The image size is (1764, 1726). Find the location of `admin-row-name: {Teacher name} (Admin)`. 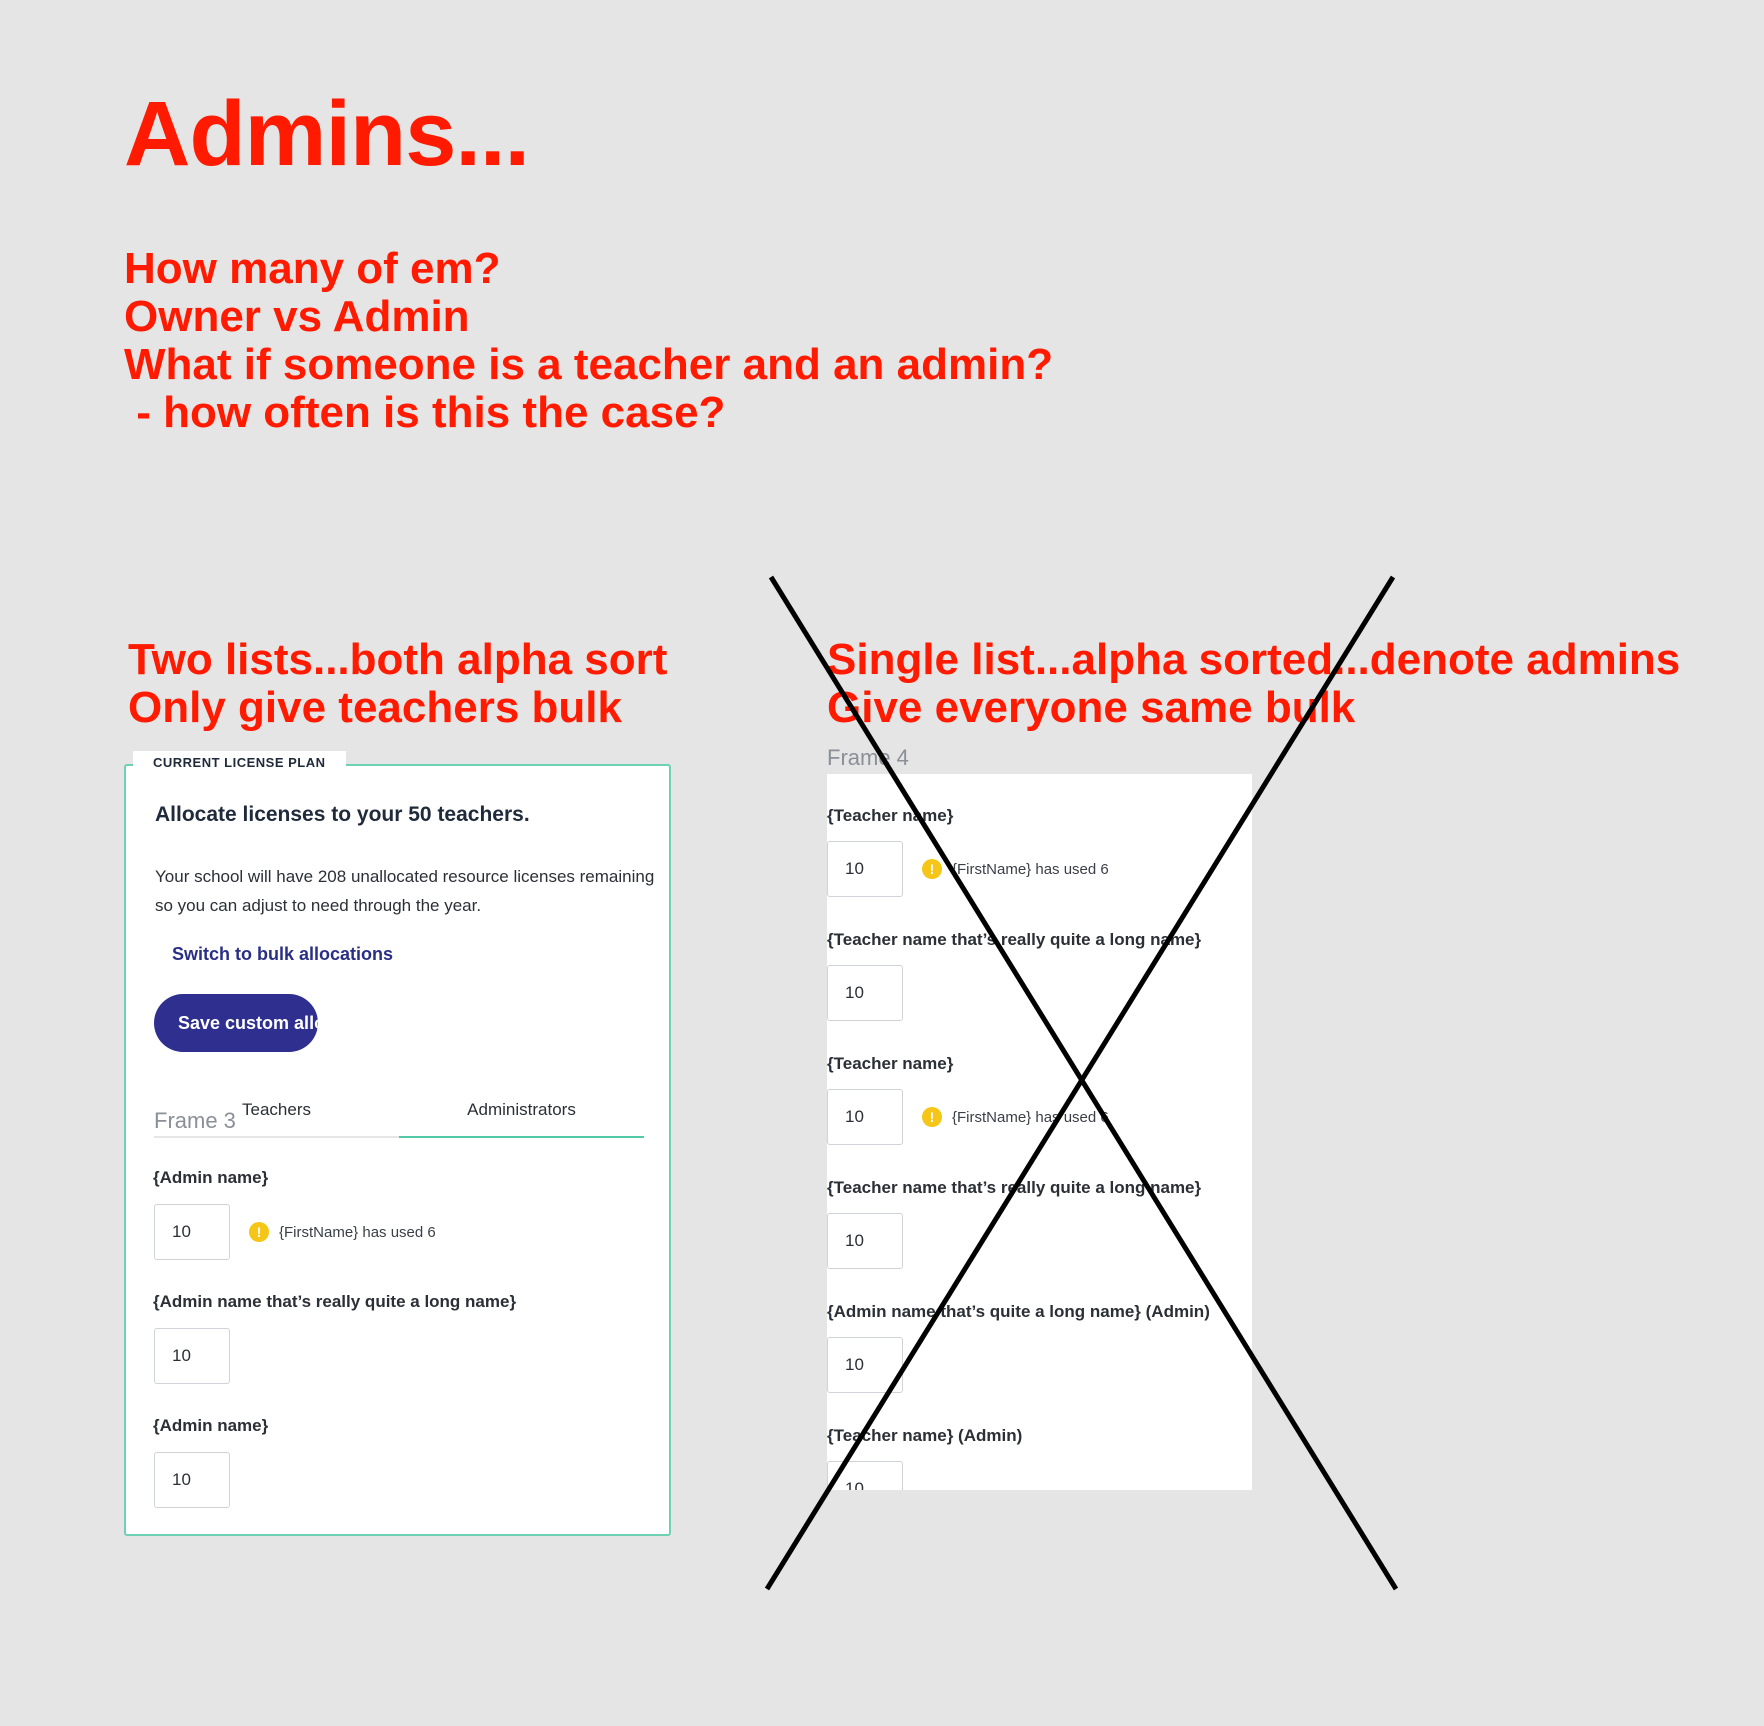

admin-row-name: {Teacher name} (Admin) is located at coordinates (925, 1435).